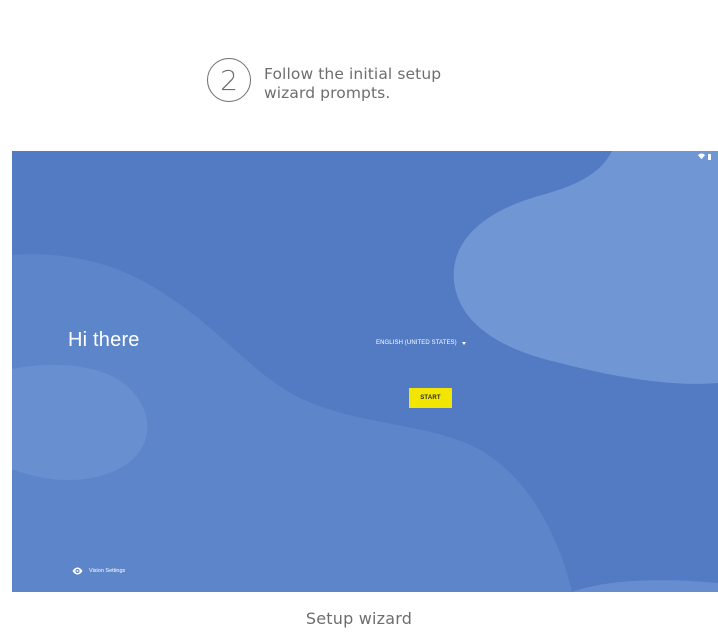 The image size is (718, 633). I want to click on chevron-down-icon, so click(463, 343).